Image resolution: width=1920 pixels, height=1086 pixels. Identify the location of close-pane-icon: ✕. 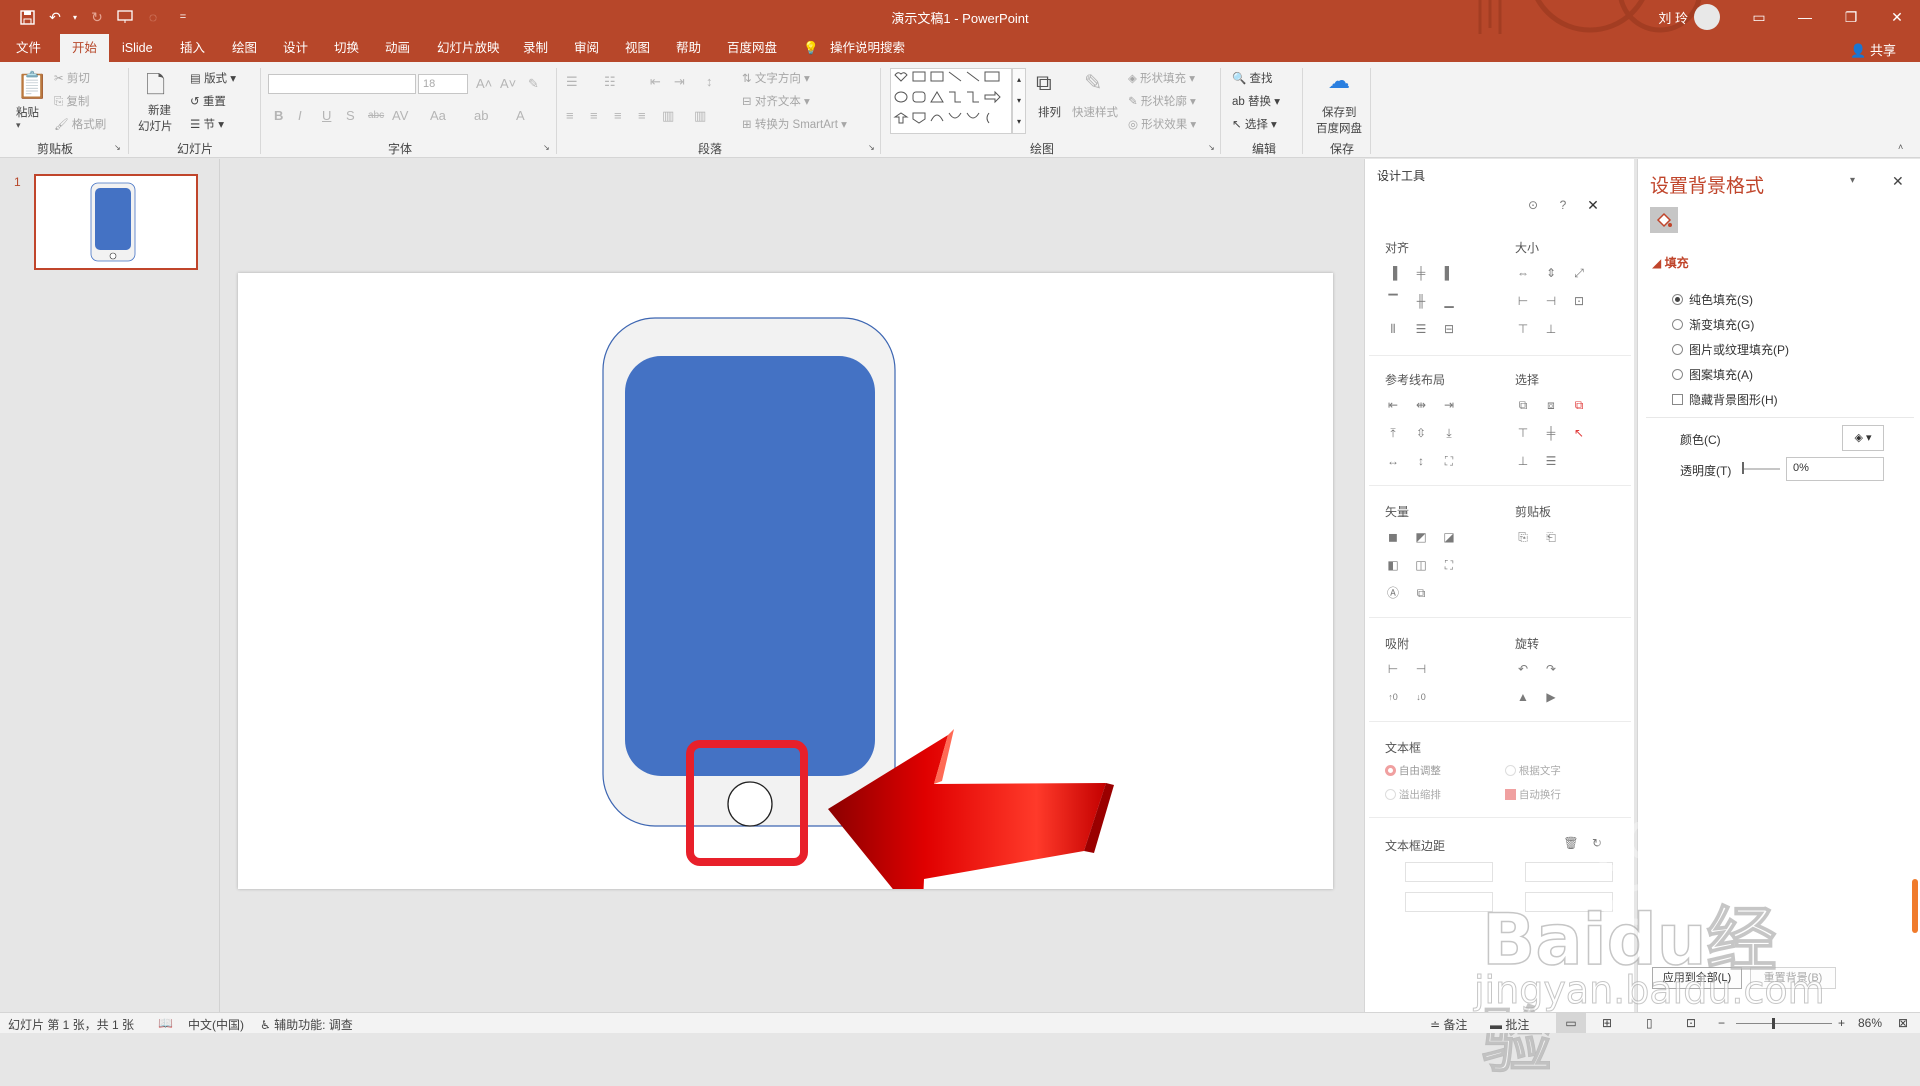
(1593, 205).